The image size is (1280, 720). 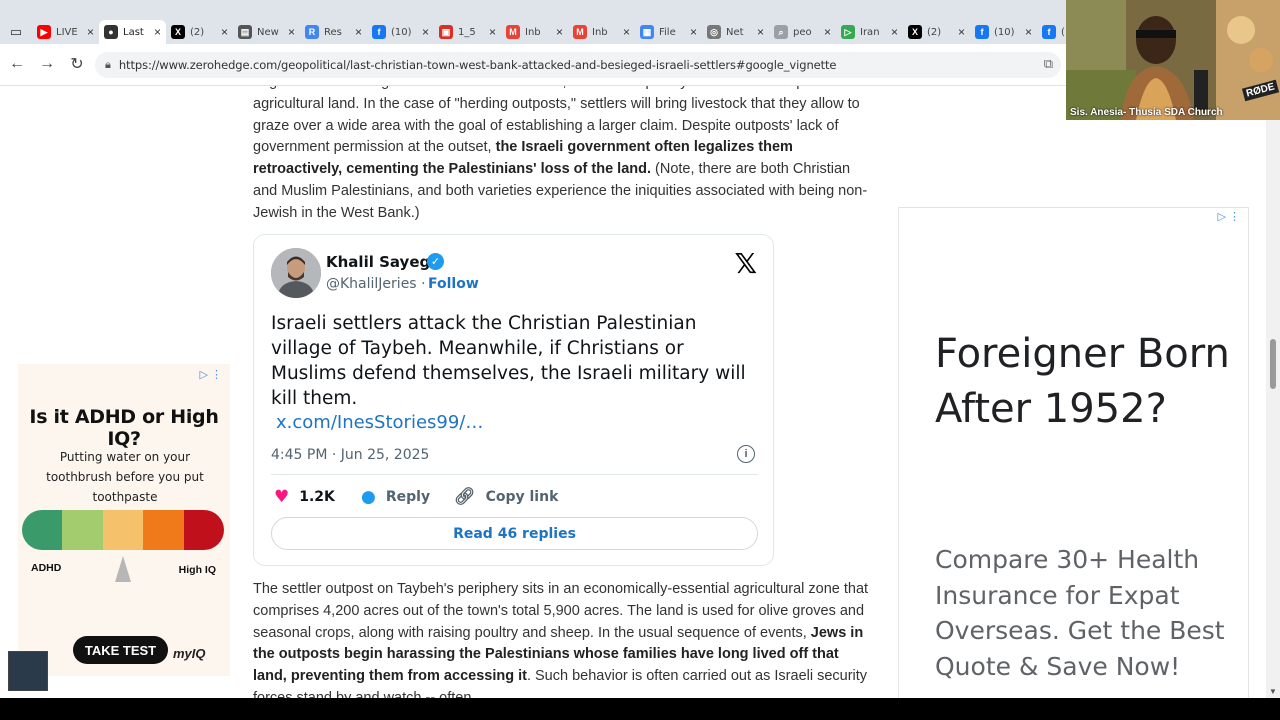 I want to click on x-logo-icon: 𝕏, so click(x=745, y=263).